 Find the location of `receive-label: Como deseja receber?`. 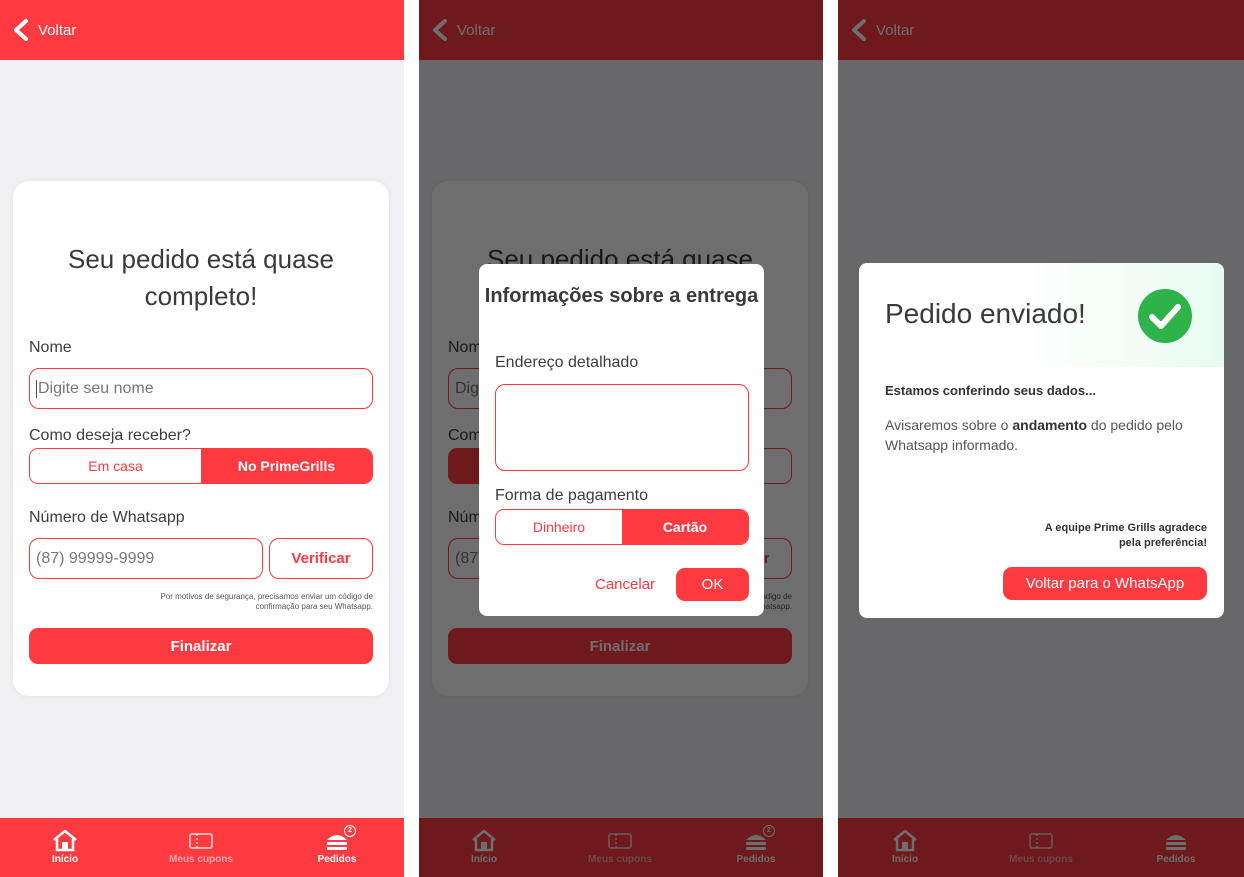

receive-label: Como deseja receber? is located at coordinates (110, 435).